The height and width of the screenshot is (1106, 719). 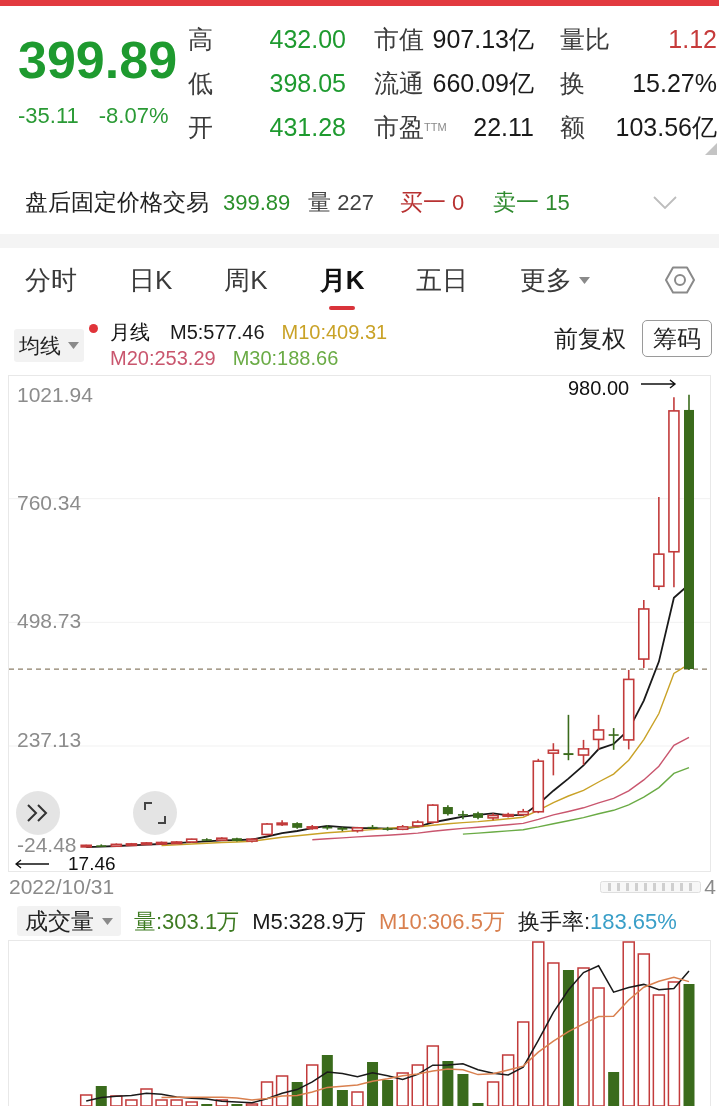 I want to click on arrow-left-icon, so click(x=32, y=864).